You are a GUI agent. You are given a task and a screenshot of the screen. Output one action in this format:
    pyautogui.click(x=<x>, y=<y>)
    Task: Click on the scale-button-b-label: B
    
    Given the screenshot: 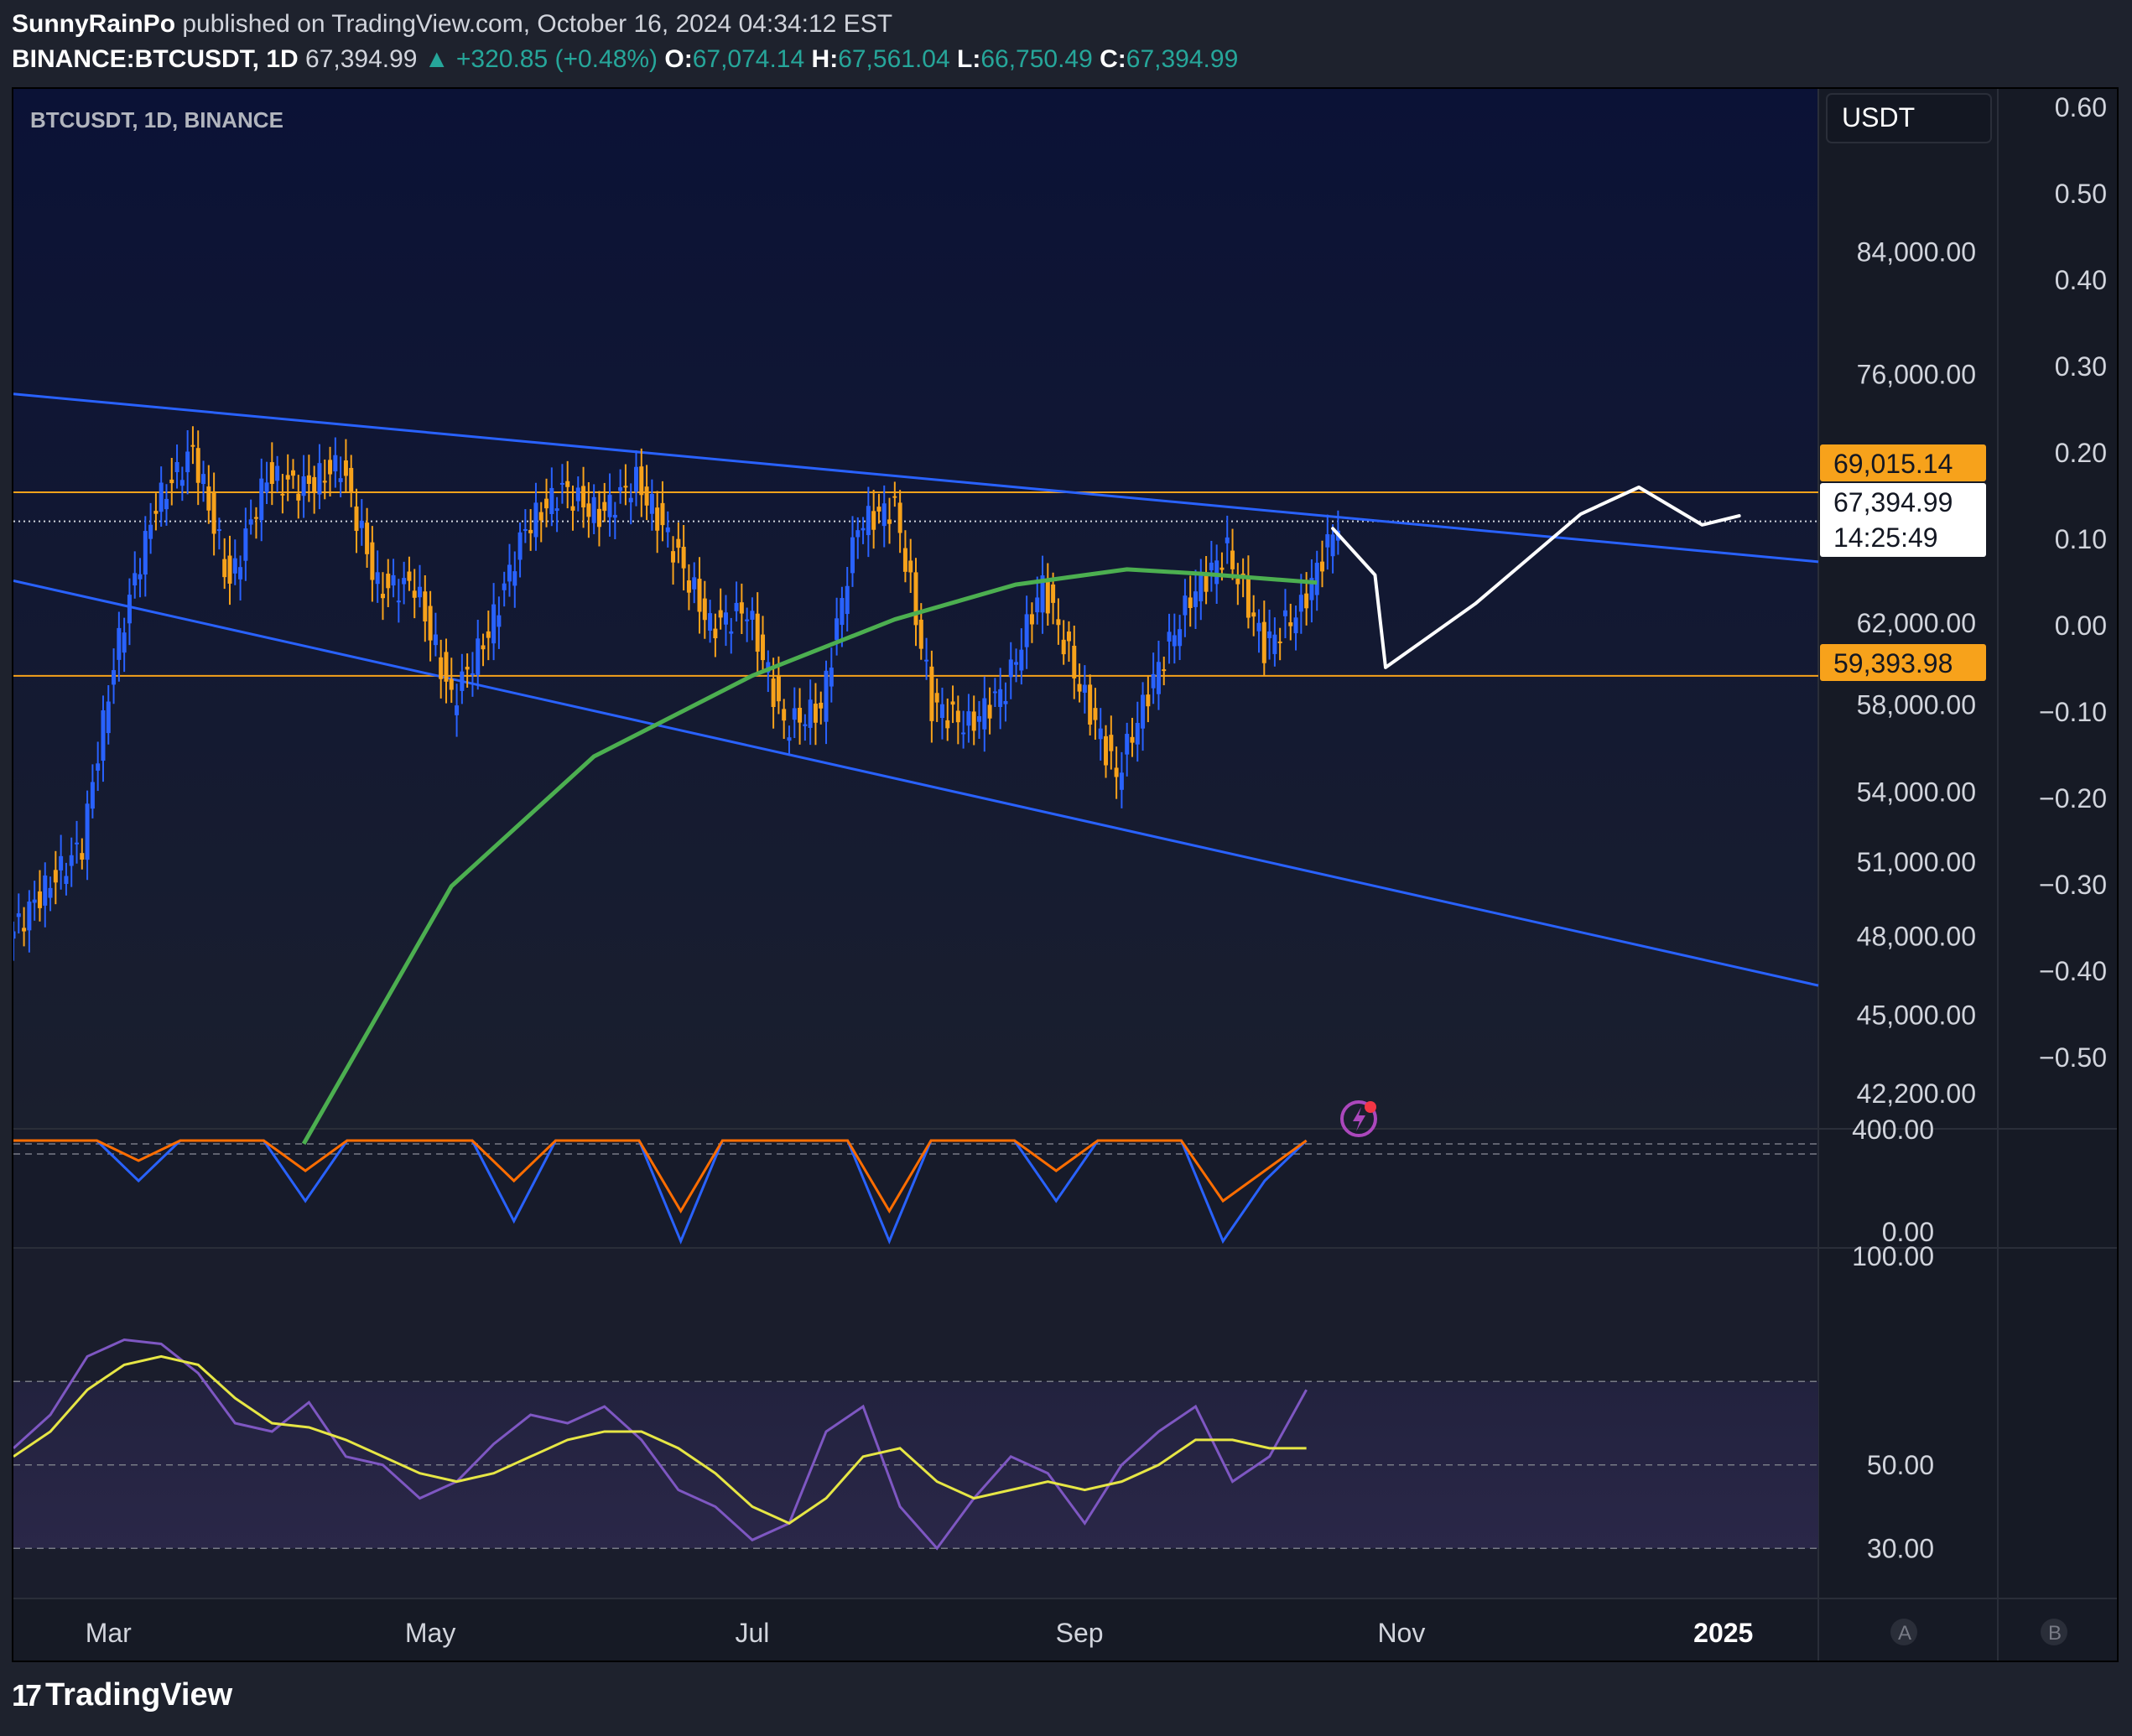 What is the action you would take?
    pyautogui.click(x=2055, y=1634)
    